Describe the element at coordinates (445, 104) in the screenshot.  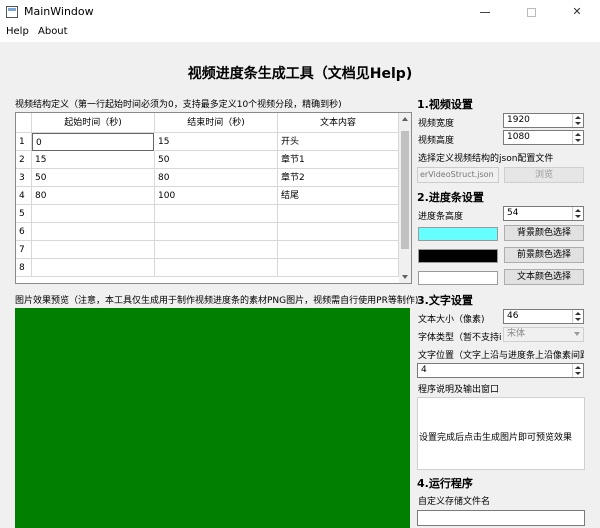
I see `video-settings-heading: 1.视频设置` at that location.